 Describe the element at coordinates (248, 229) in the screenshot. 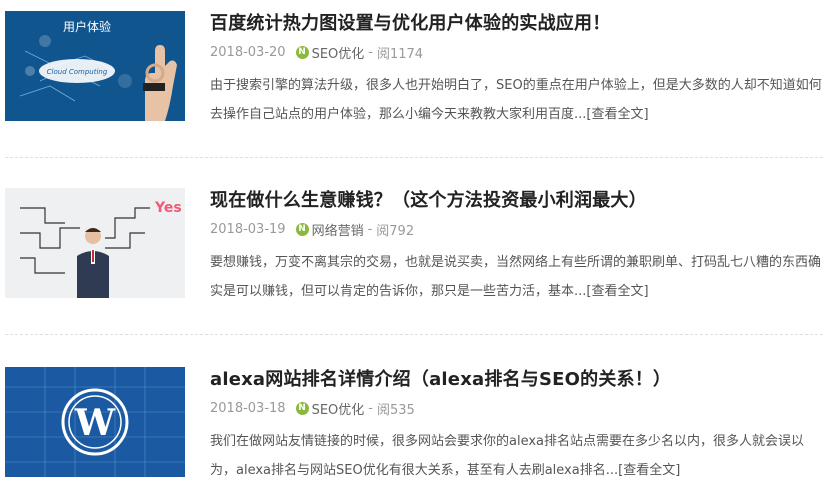

I see `article-date: 2018-03-19` at that location.